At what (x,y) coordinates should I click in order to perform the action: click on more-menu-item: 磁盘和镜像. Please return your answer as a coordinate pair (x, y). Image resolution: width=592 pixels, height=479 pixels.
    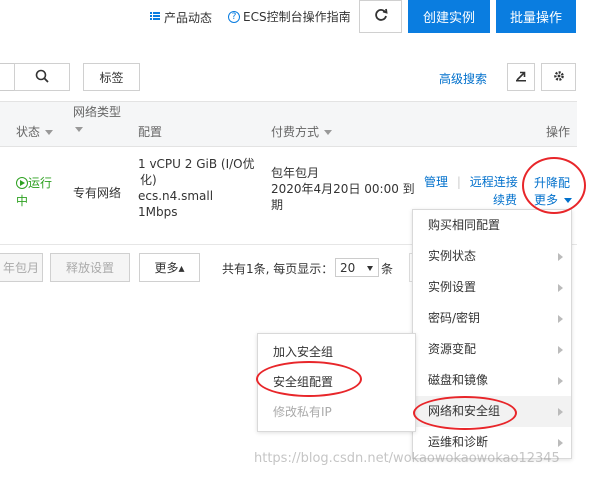
    Looking at the image, I should click on (492, 380).